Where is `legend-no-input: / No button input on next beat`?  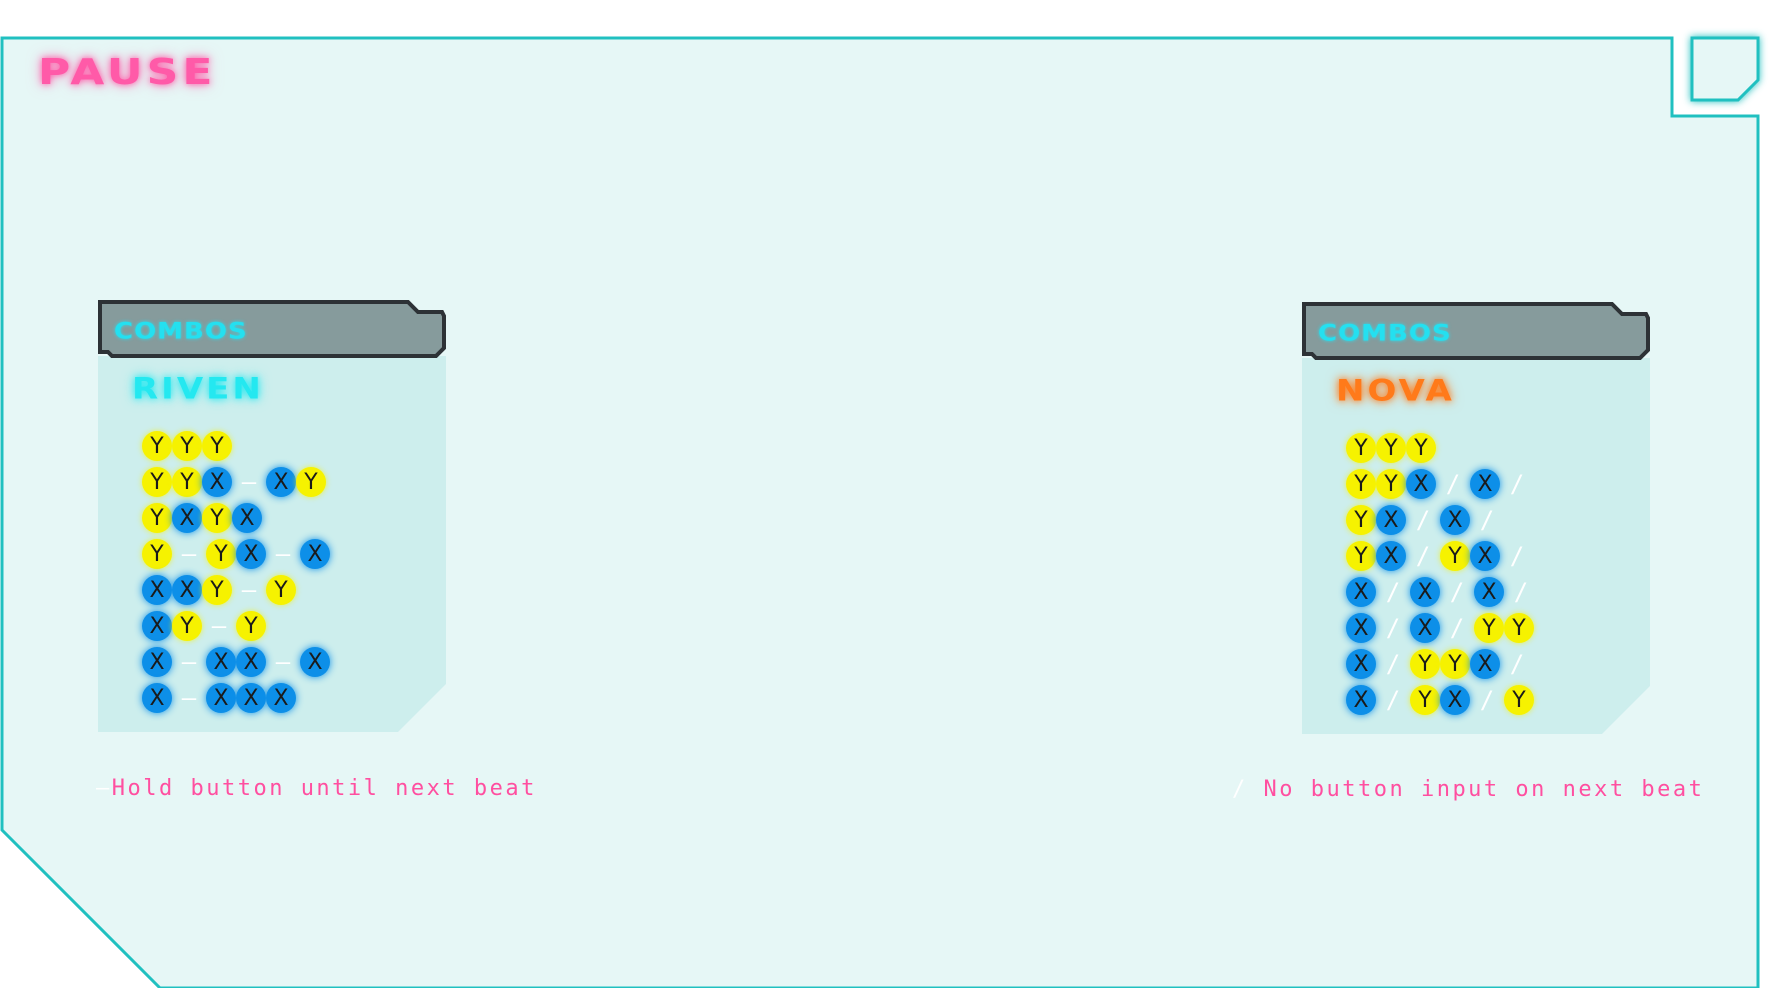
legend-no-input: / No button input on next beat is located at coordinates (1468, 789).